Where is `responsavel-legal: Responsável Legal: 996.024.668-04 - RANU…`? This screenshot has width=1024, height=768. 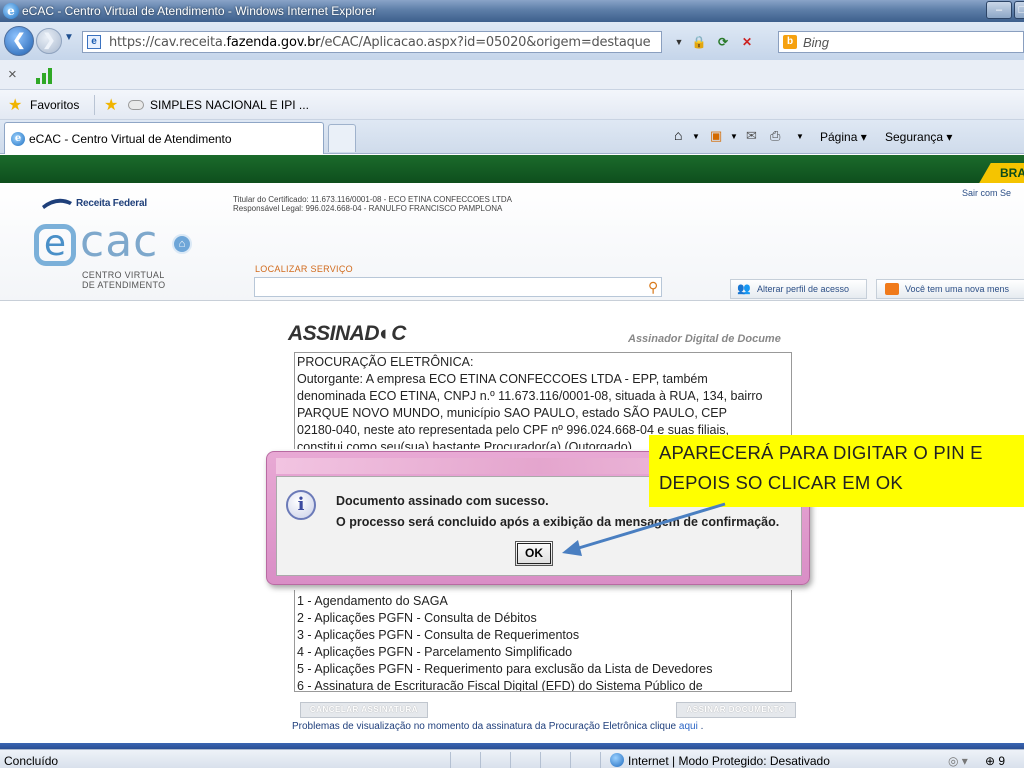
responsavel-legal: Responsável Legal: 996.024.668-04 - RANU… is located at coordinates (368, 208).